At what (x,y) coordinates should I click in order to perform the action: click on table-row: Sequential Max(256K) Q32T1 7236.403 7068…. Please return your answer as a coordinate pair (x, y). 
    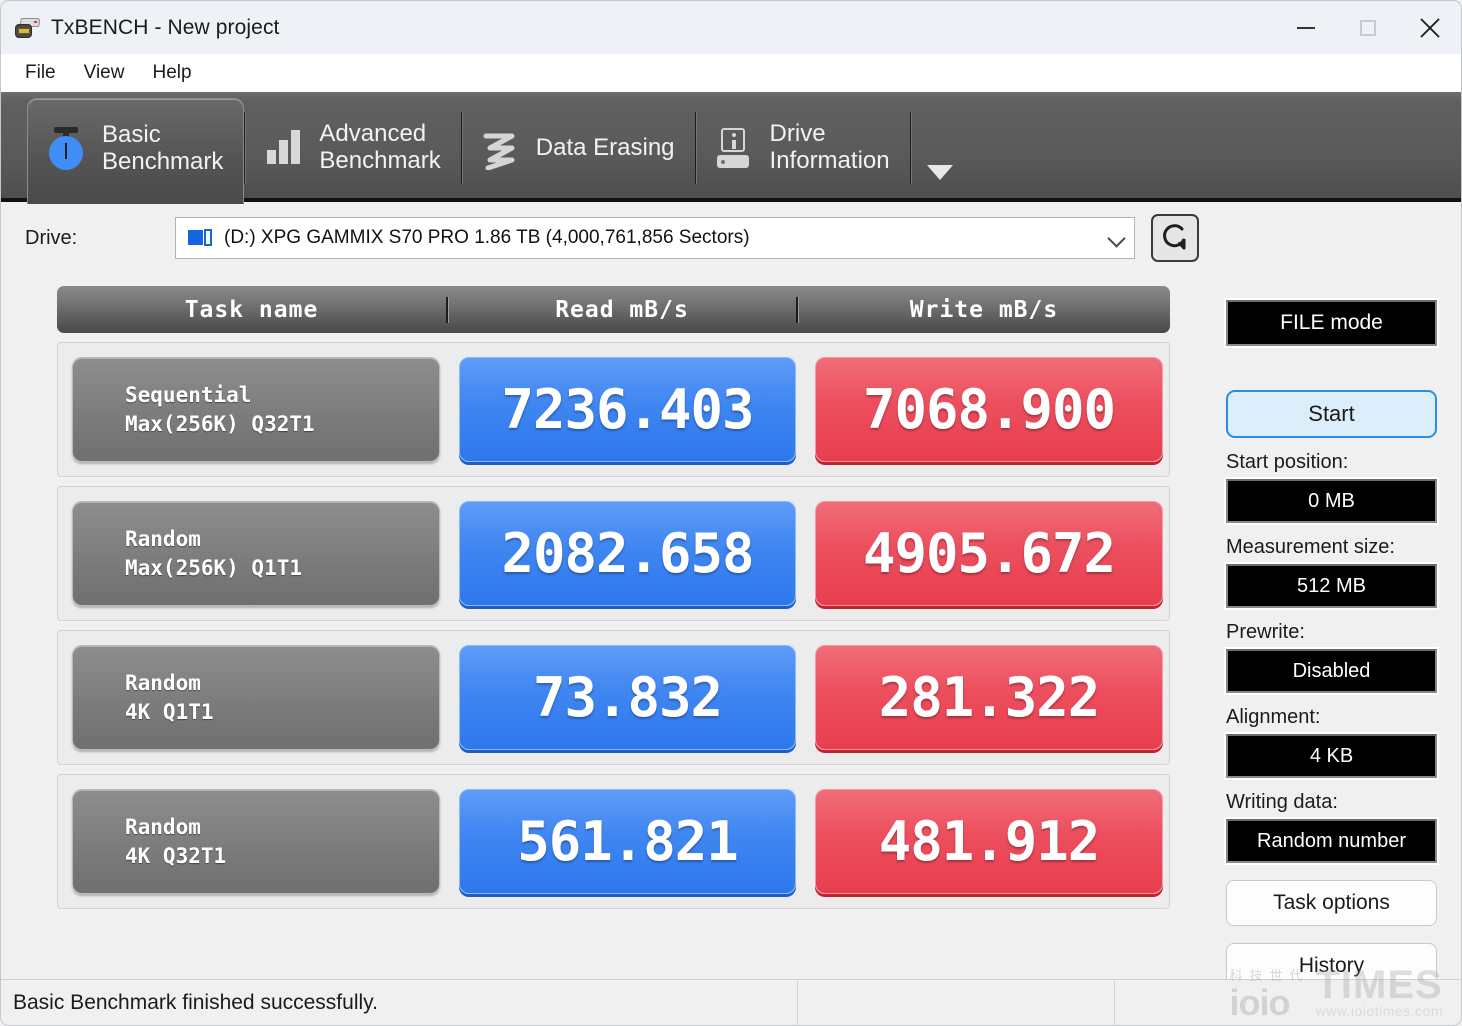
    Looking at the image, I should click on (613, 409).